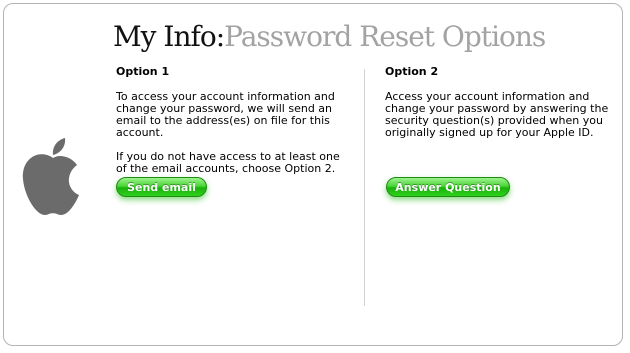  What do you see at coordinates (50, 176) in the screenshot?
I see `apple-logo-icon` at bounding box center [50, 176].